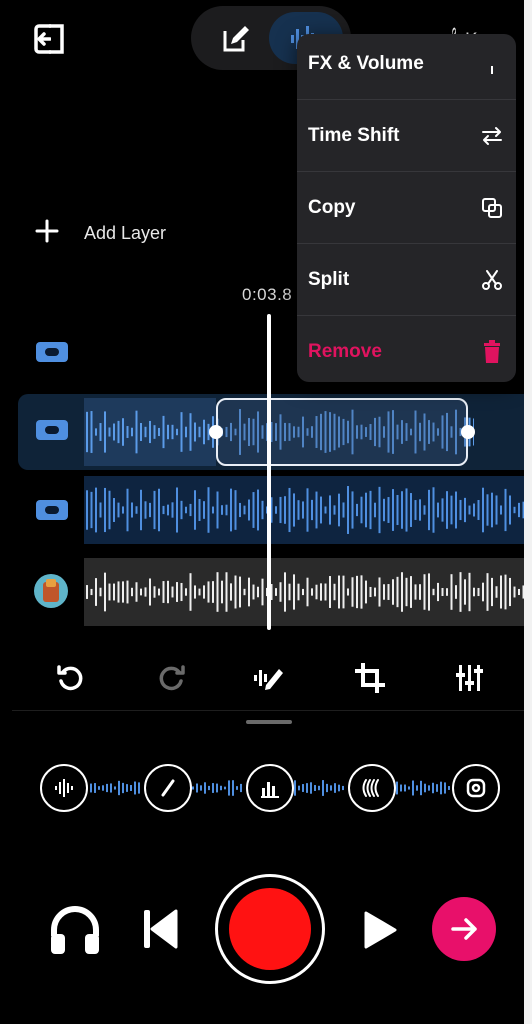 The image size is (532, 1024). What do you see at coordinates (492, 280) in the screenshot?
I see `scissors-icon` at bounding box center [492, 280].